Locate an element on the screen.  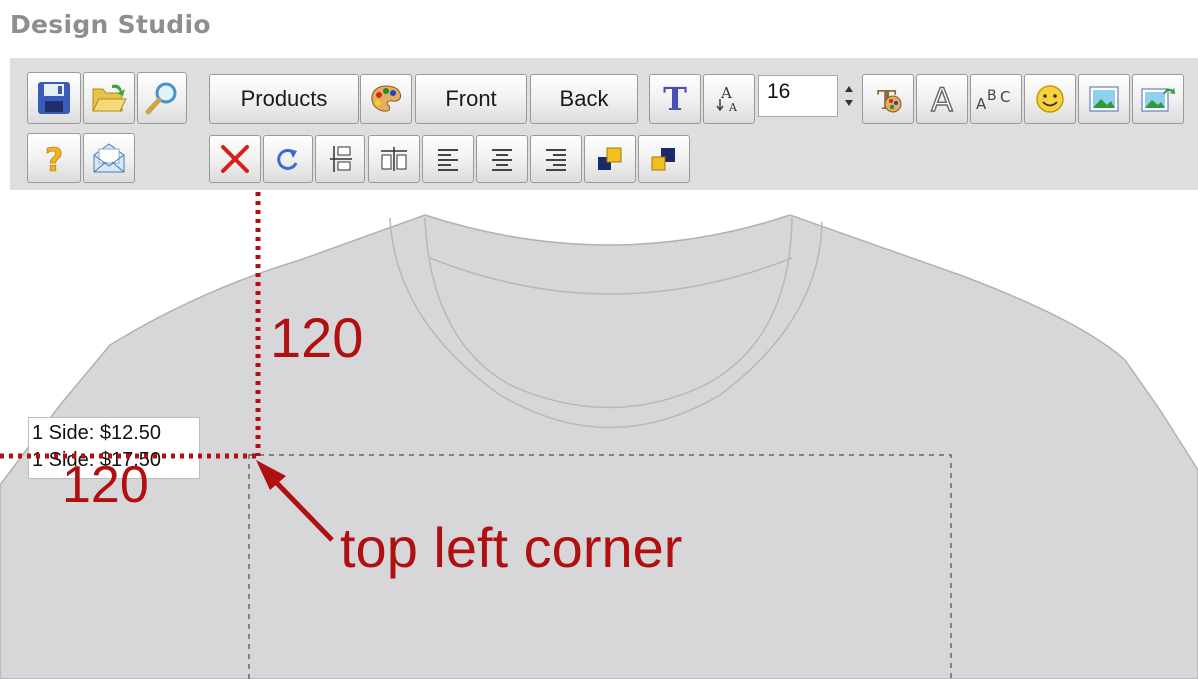
left-offset-annotation: 120 is located at coordinates (105, 485).